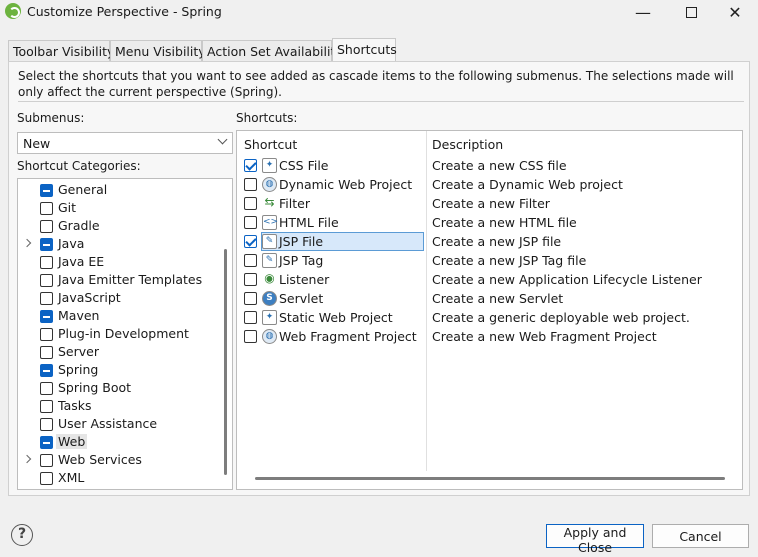  I want to click on filter-icon: ⇆, so click(269, 202).